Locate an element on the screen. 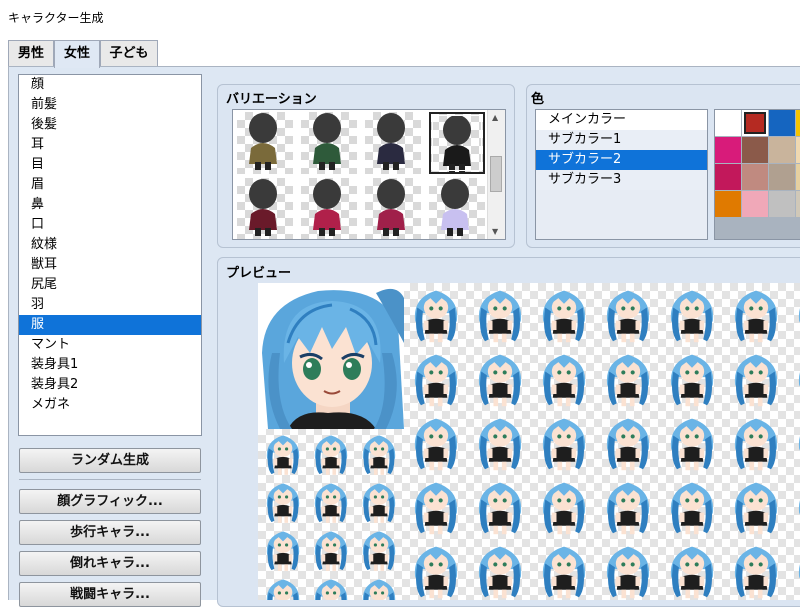 This screenshot has width=800, height=607. part-item: マント is located at coordinates (110, 345).